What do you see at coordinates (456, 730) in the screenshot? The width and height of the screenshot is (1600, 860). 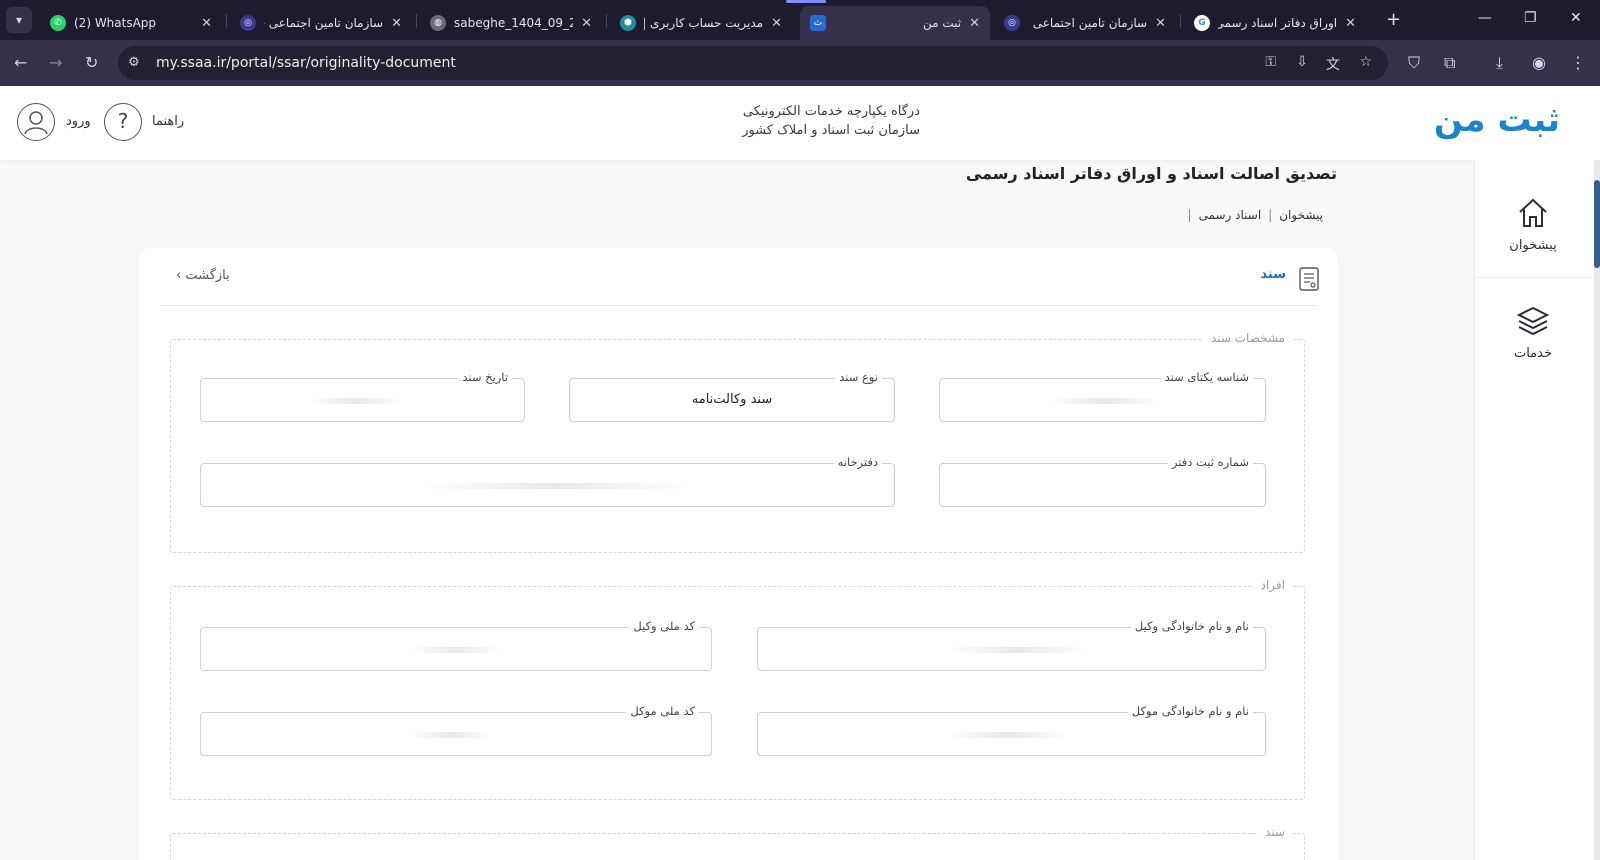 I see `principal-national-id-field: کد ملی موکل` at bounding box center [456, 730].